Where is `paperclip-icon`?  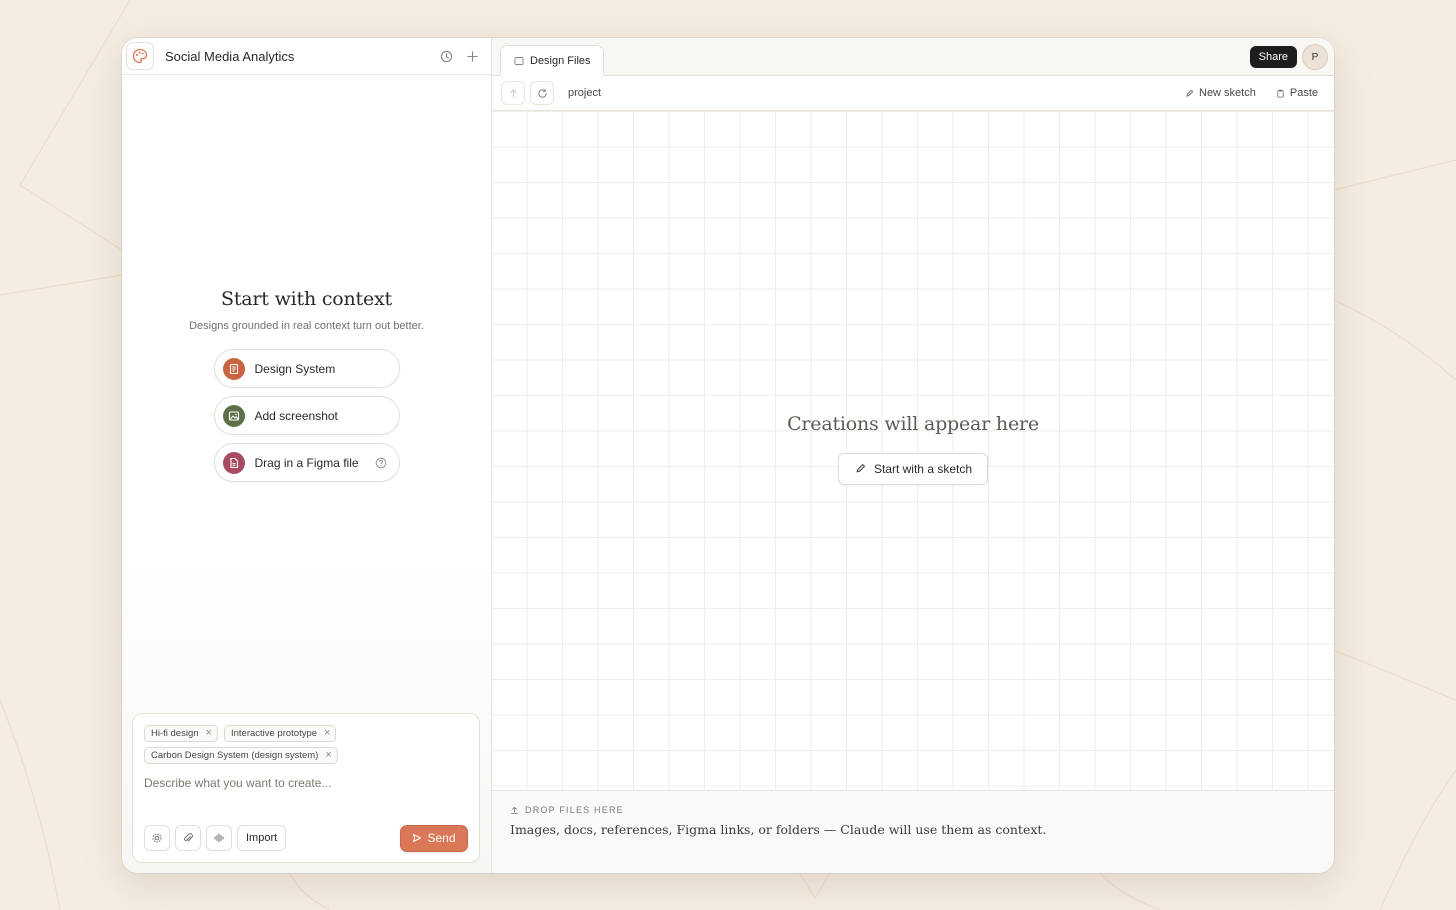
paperclip-icon is located at coordinates (188, 838).